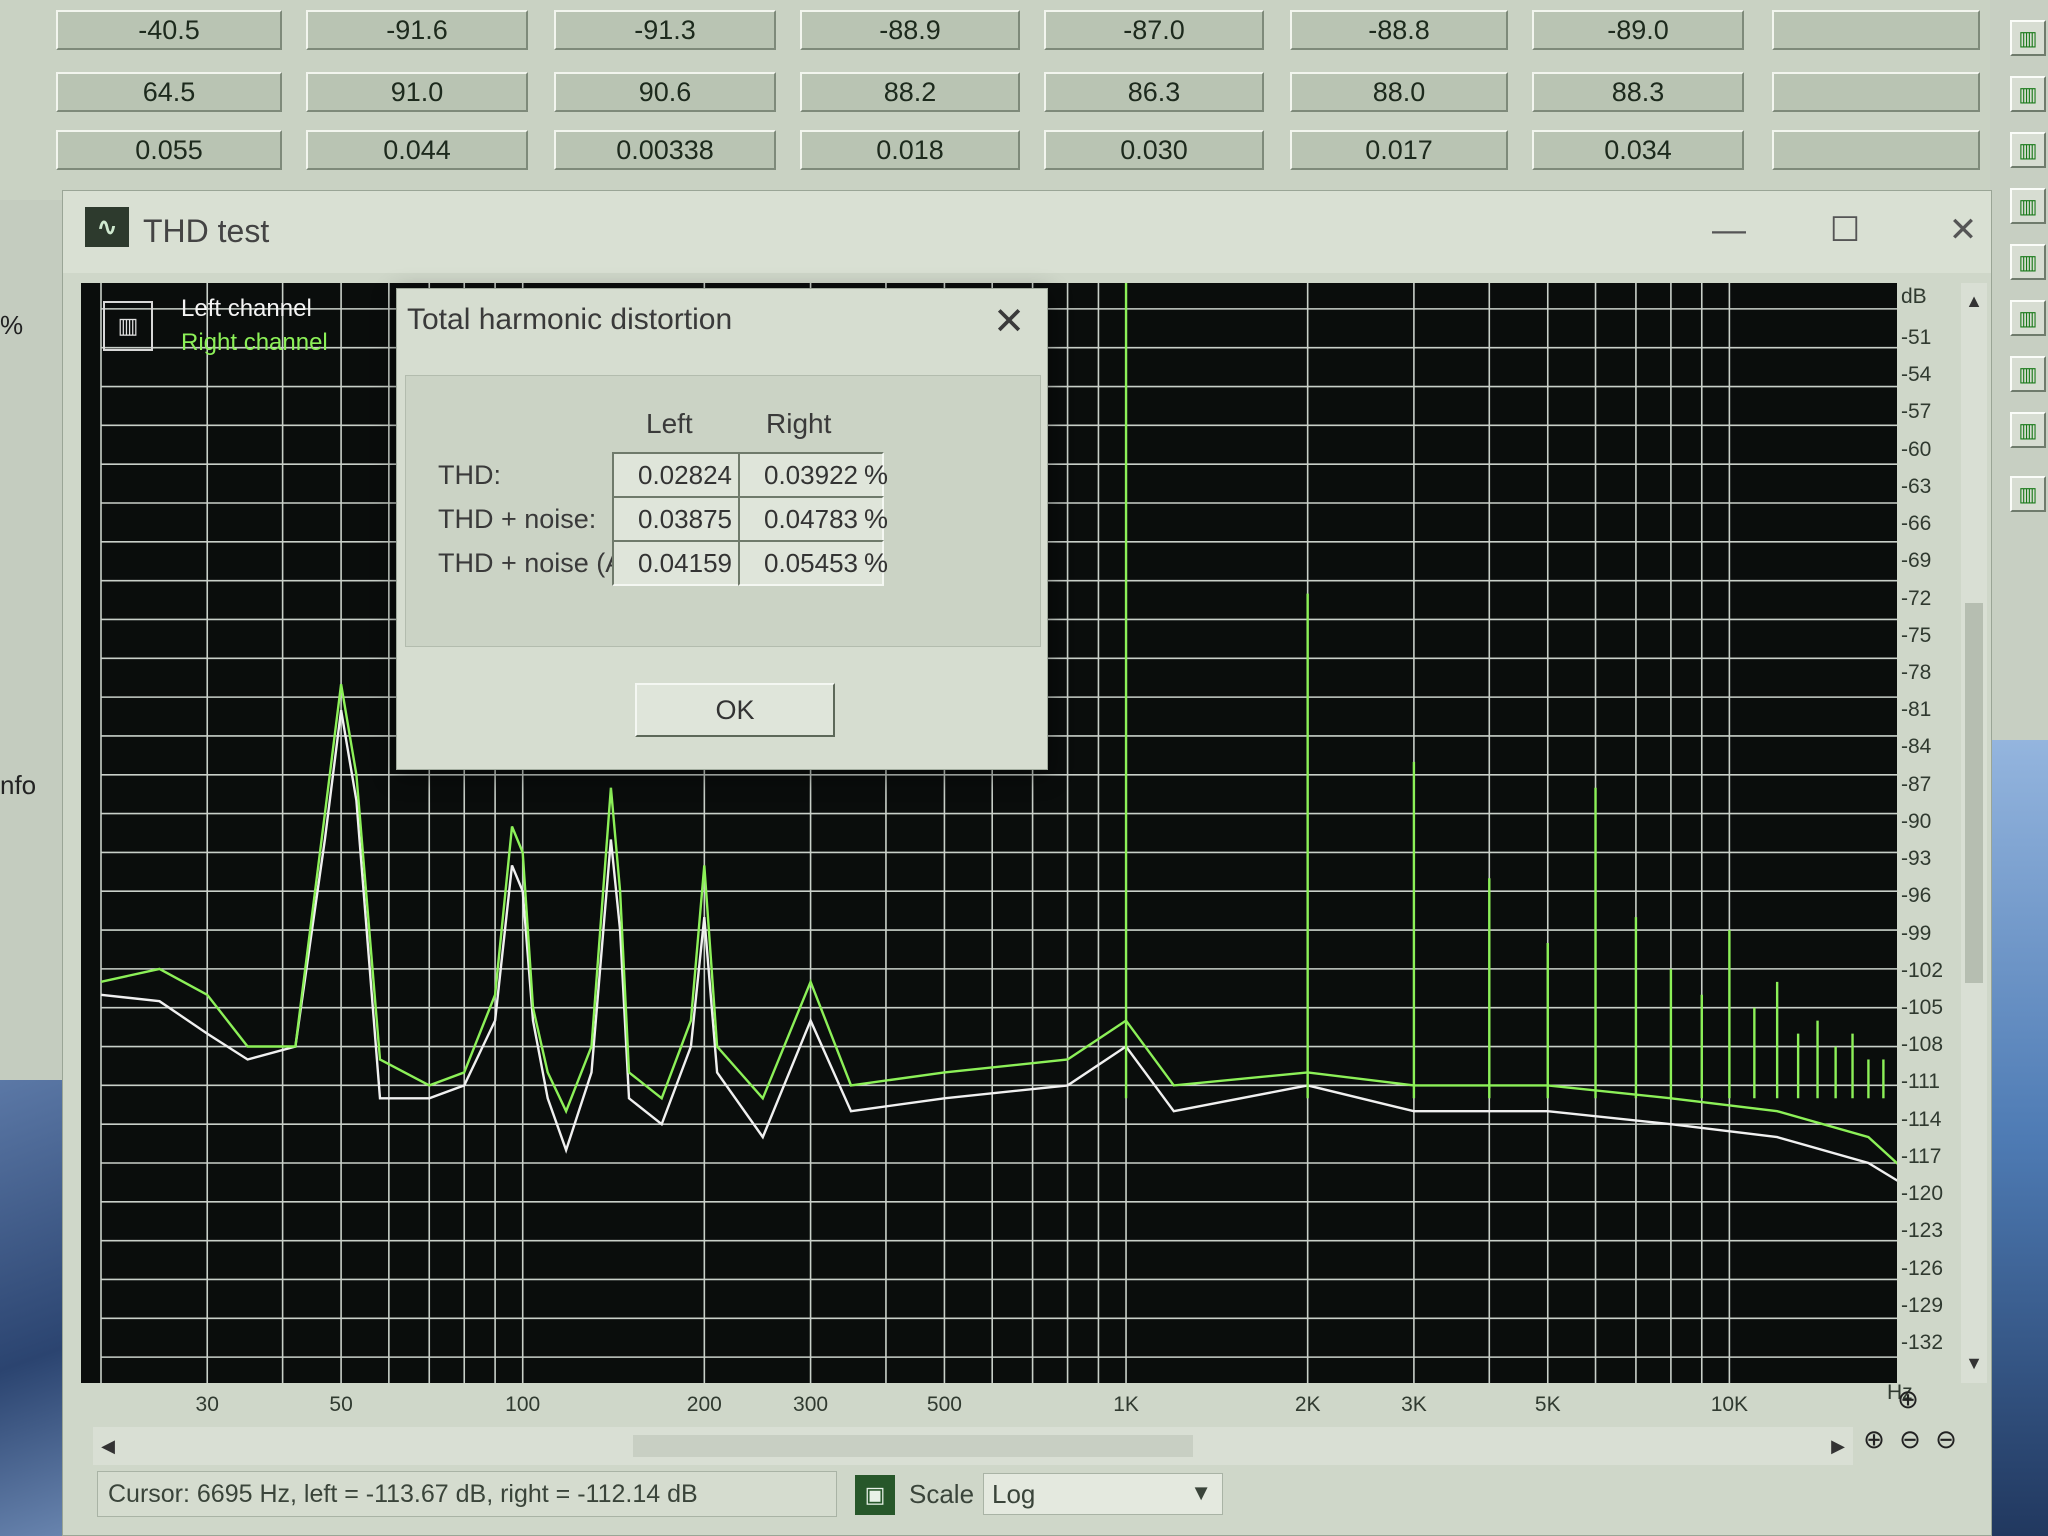 Image resolution: width=2048 pixels, height=1536 pixels. I want to click on y-tick-label: -72, so click(1916, 598).